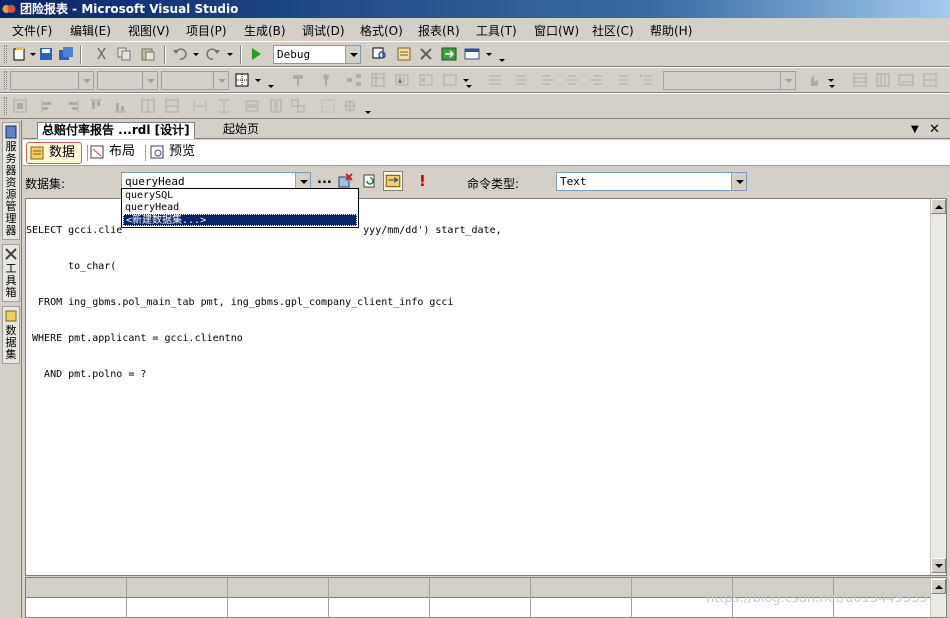  What do you see at coordinates (102, 54) in the screenshot?
I see `cut-icon` at bounding box center [102, 54].